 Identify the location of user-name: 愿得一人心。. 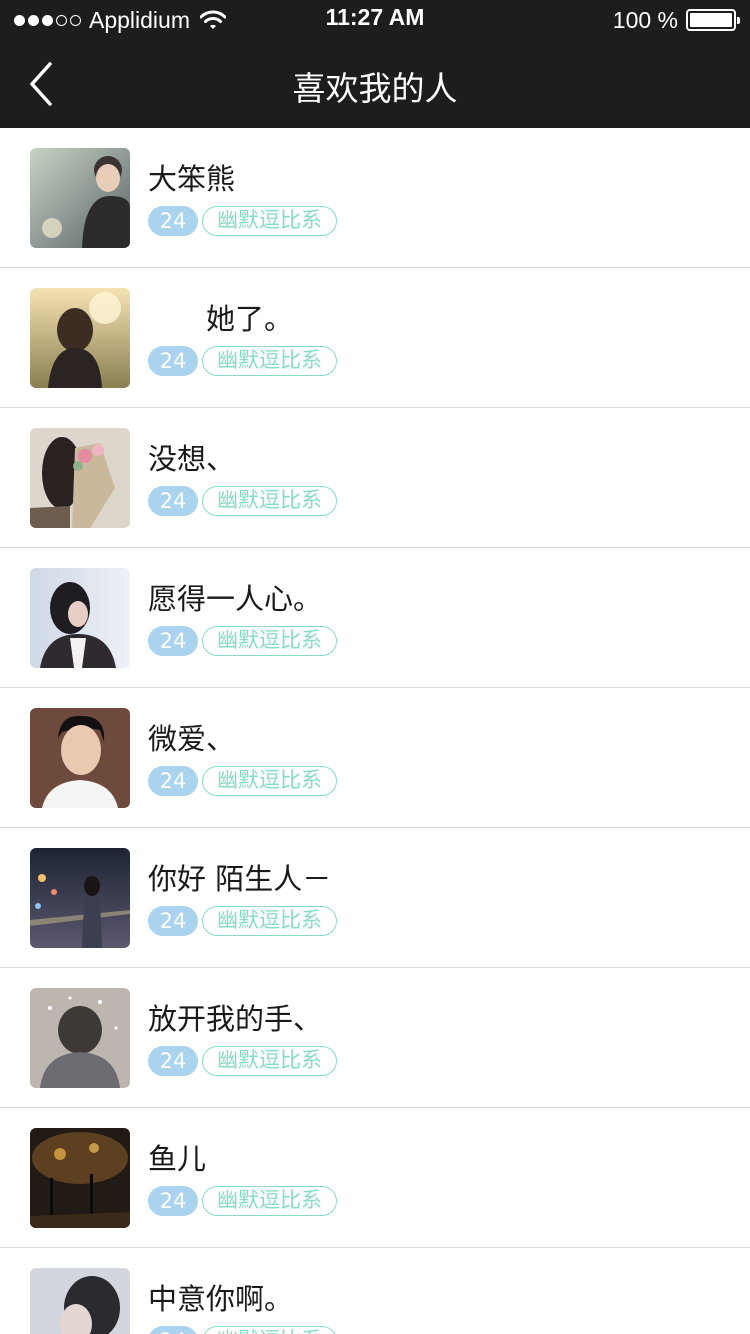
(235, 599).